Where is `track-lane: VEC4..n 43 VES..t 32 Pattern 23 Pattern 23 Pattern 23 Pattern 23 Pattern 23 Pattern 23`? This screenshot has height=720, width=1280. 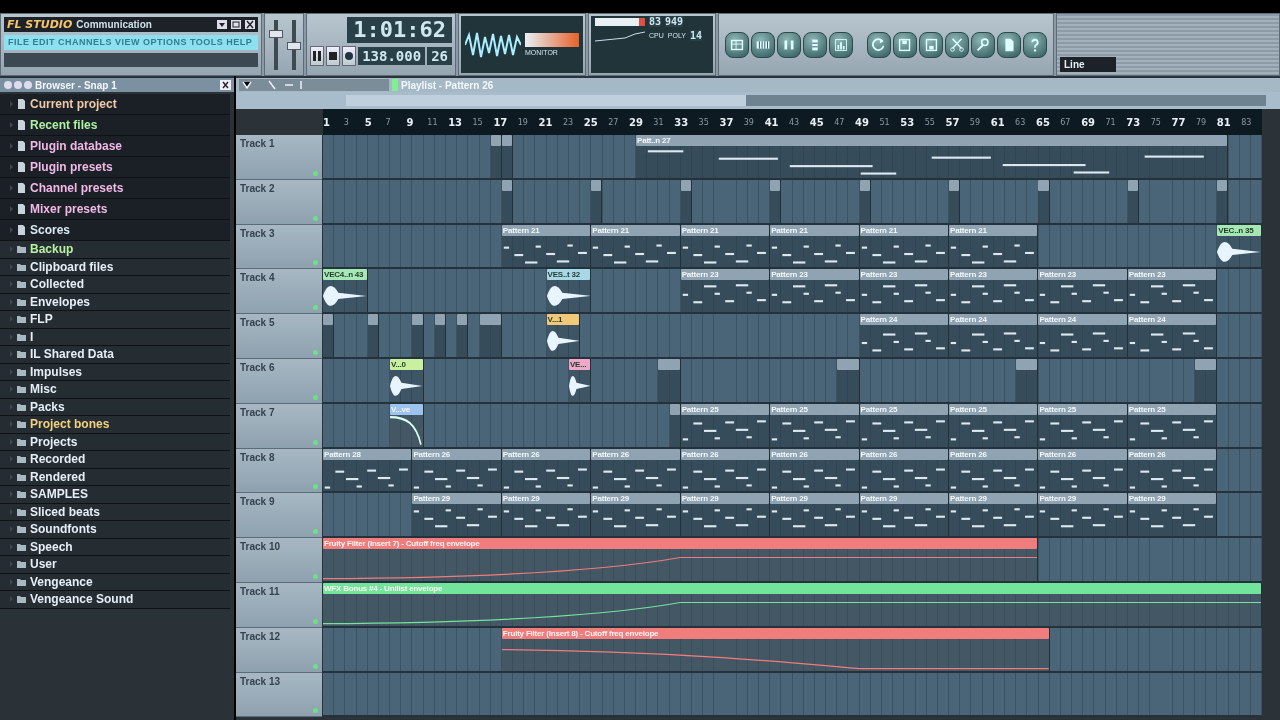
track-lane: VEC4..n 43 VES..t 32 Pattern 23 Pattern 23 Pattern 23 Pattern 23 Pattern 23 Pattern 23 is located at coordinates (792, 292).